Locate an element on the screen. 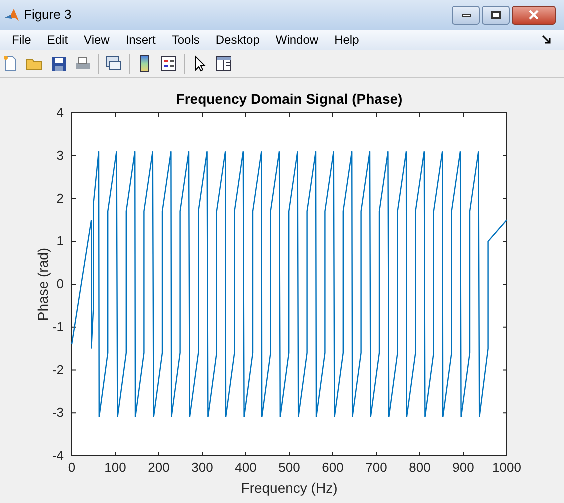  close-icon is located at coordinates (534, 15).